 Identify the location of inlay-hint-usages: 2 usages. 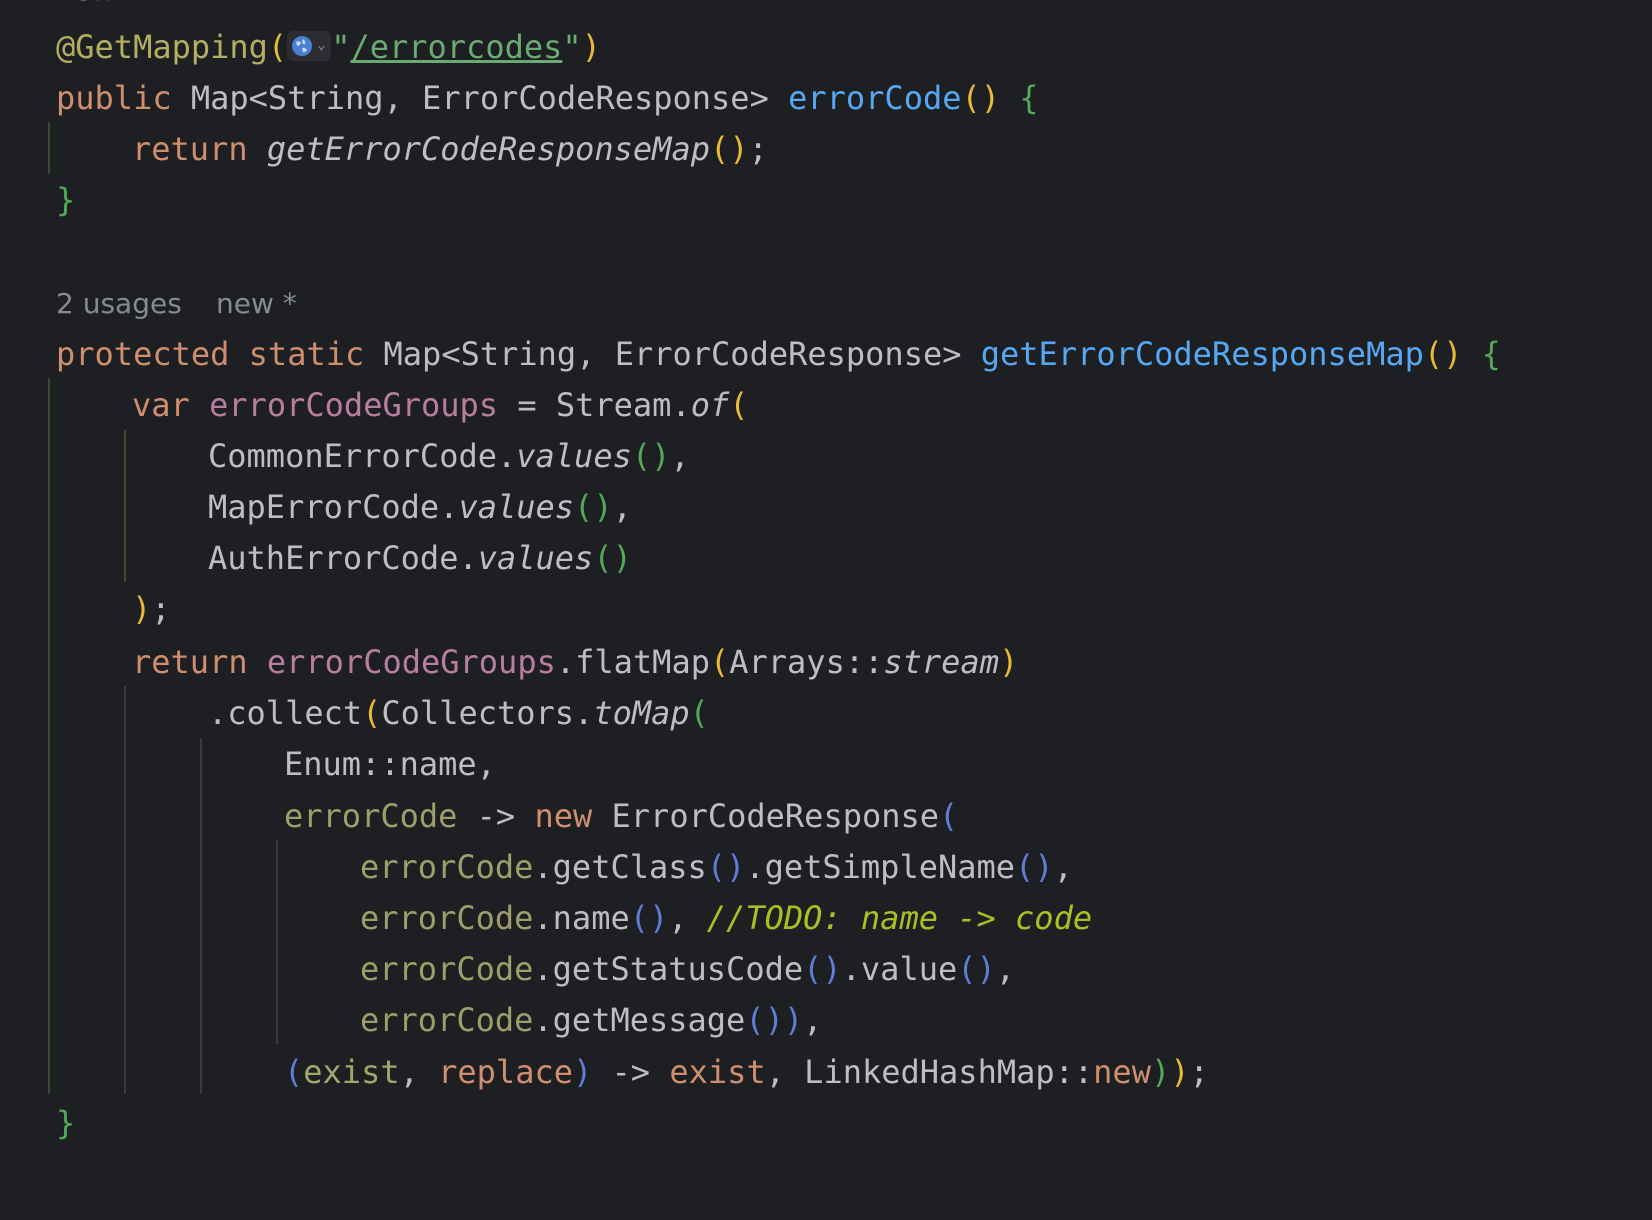
(119, 304).